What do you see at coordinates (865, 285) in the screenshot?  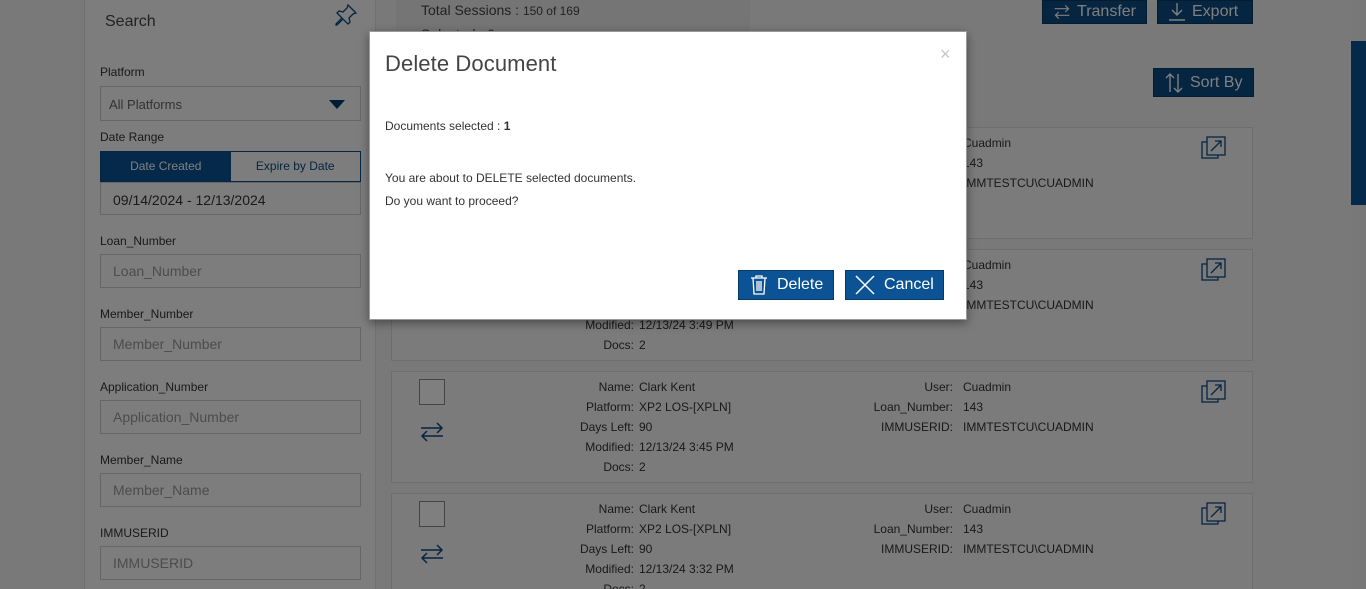 I see `close-x-icon` at bounding box center [865, 285].